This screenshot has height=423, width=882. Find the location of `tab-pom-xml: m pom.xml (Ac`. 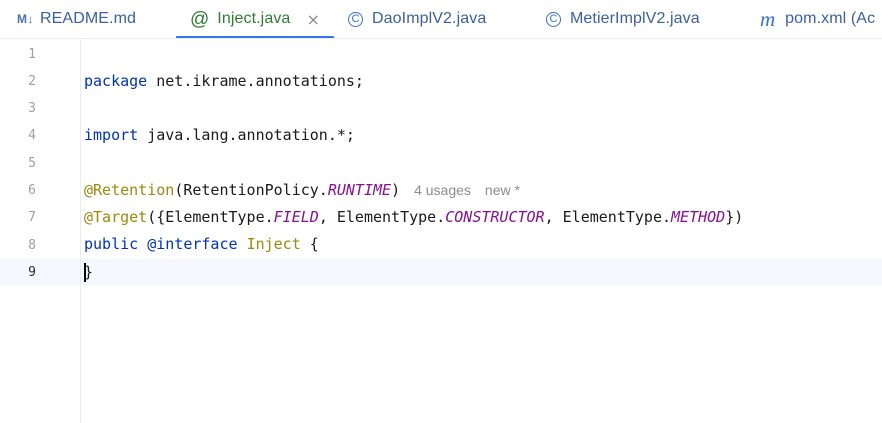

tab-pom-xml: m pom.xml (Ac is located at coordinates (817, 19).